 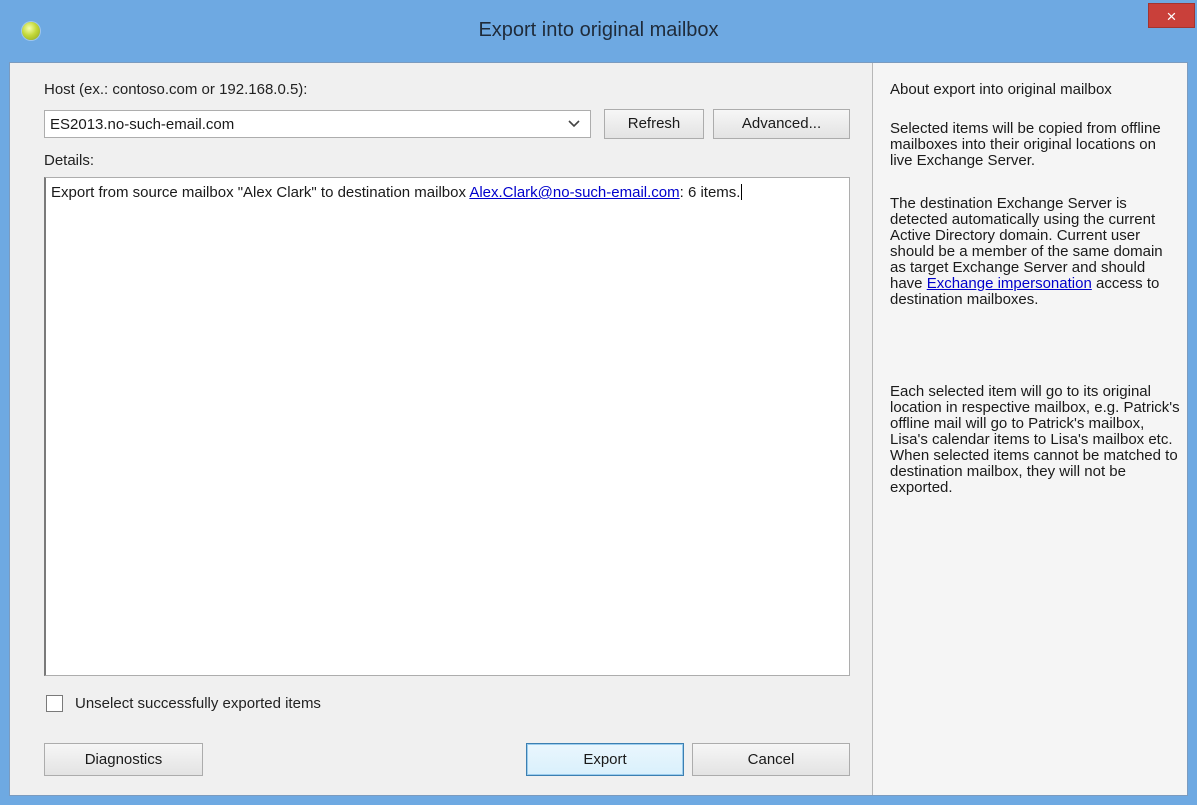 I want to click on cancel-button: Cancel, so click(x=771, y=759).